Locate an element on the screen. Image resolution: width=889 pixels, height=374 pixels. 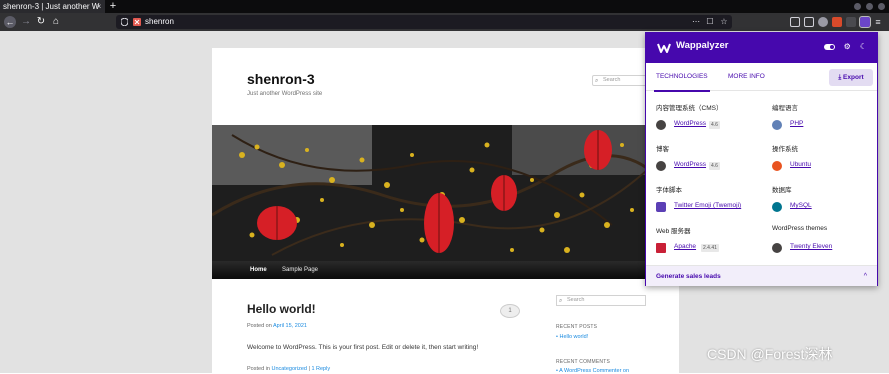
sidebar-search-placeholder: Search is located at coordinates (576, 300).